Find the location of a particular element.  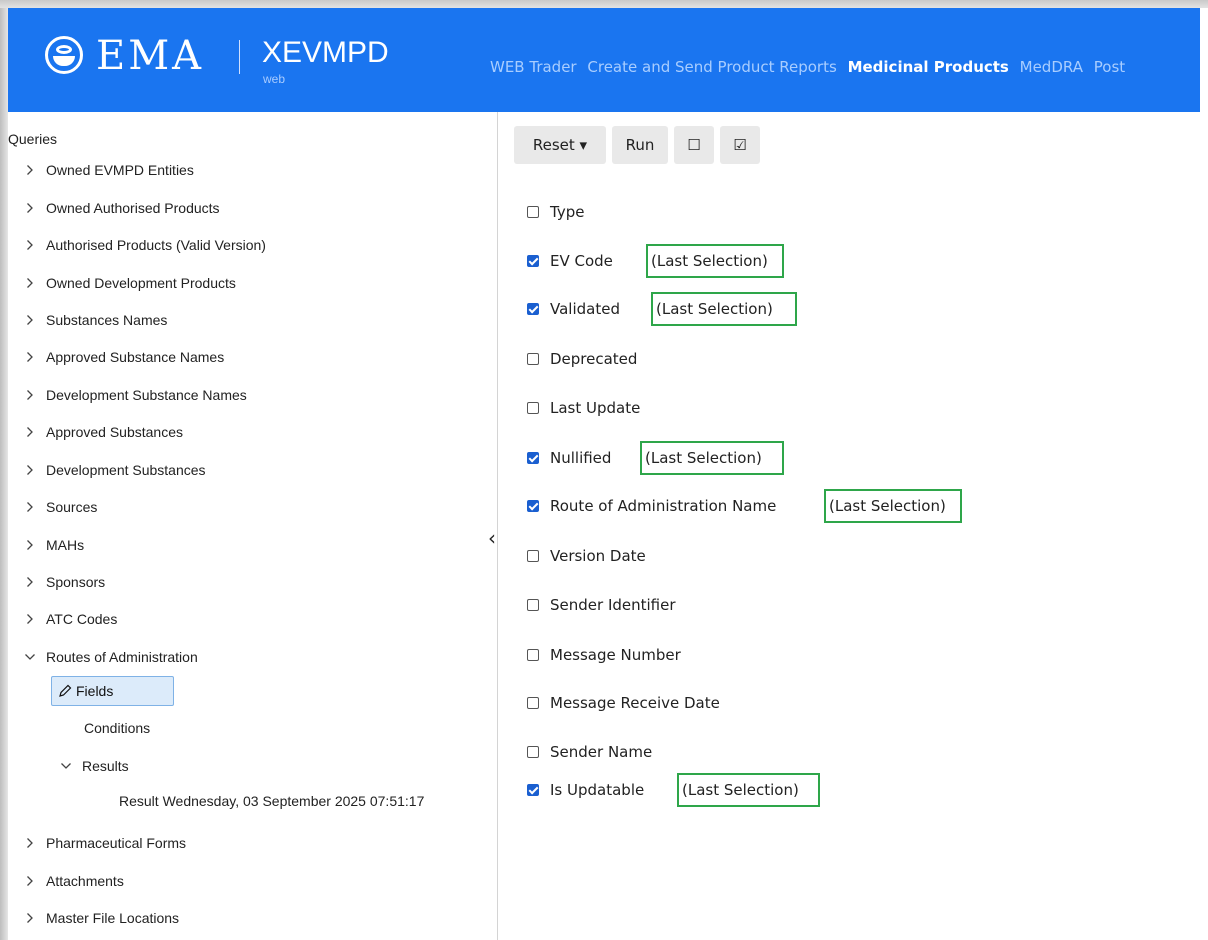

field-label: Type is located at coordinates (567, 212).